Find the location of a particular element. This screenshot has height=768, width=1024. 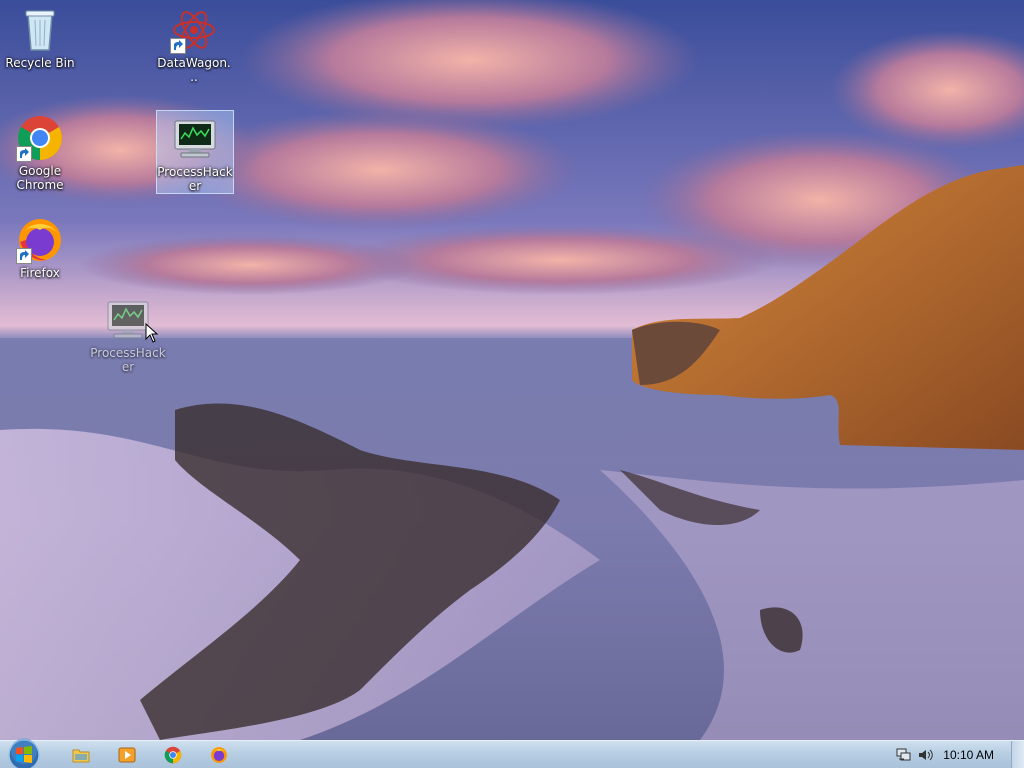

taskbar-explorer-button is located at coordinates (81, 755).